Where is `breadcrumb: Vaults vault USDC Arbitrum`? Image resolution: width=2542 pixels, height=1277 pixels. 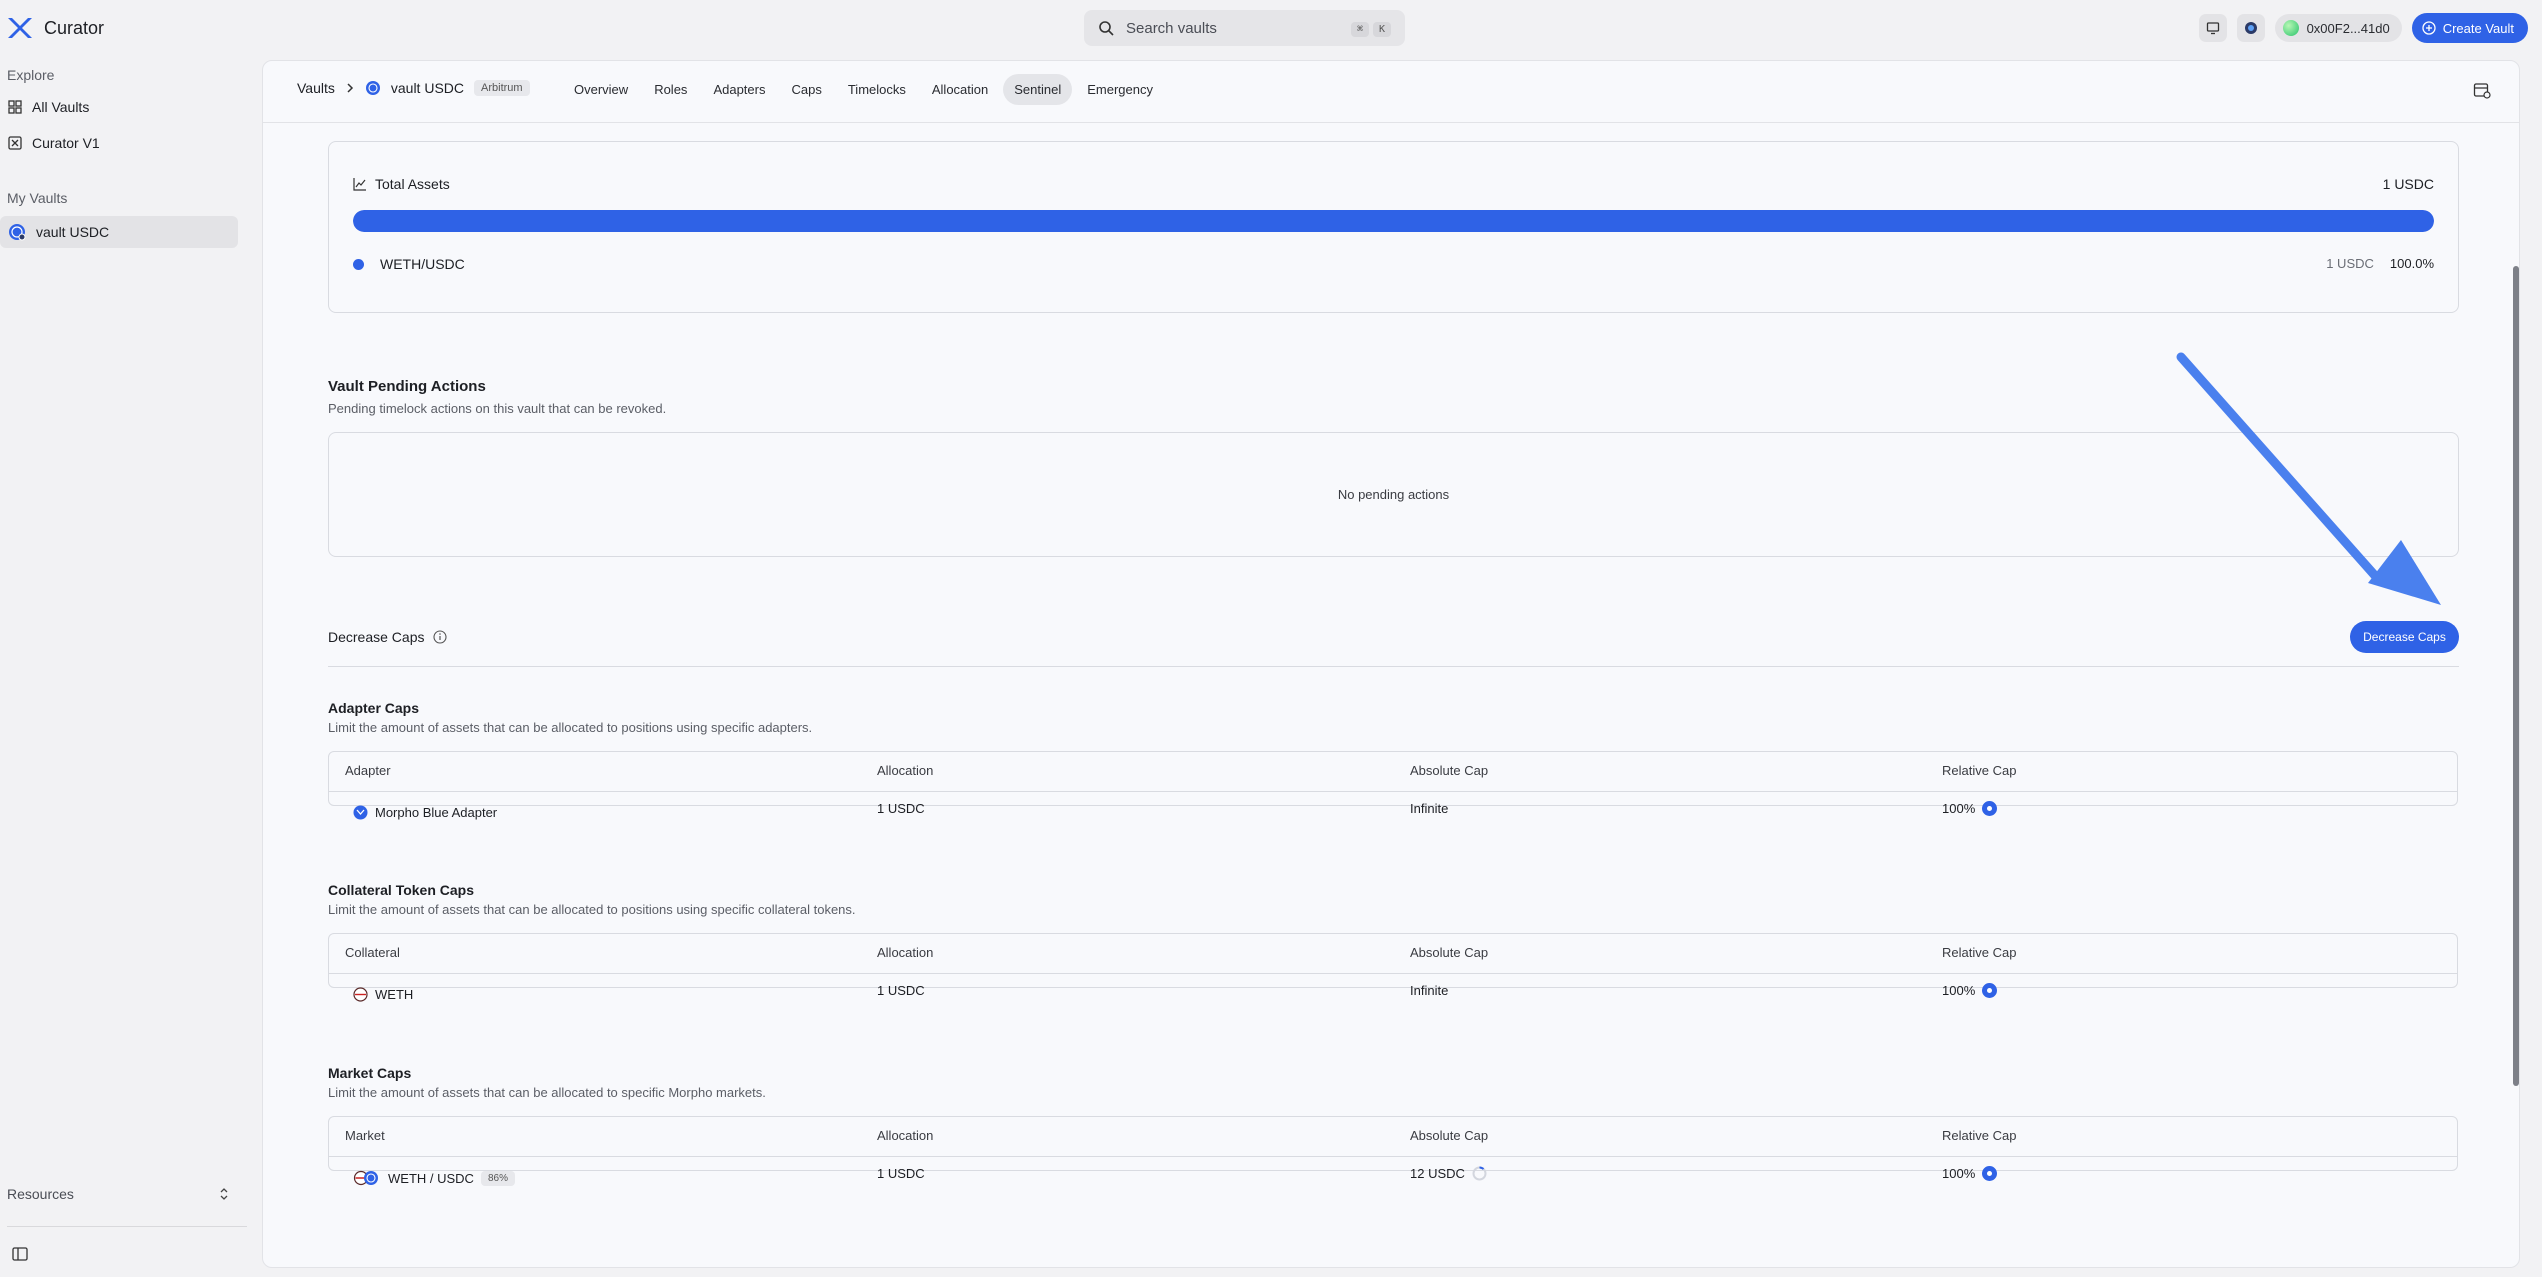
breadcrumb: Vaults vault USDC Arbitrum is located at coordinates (413, 88).